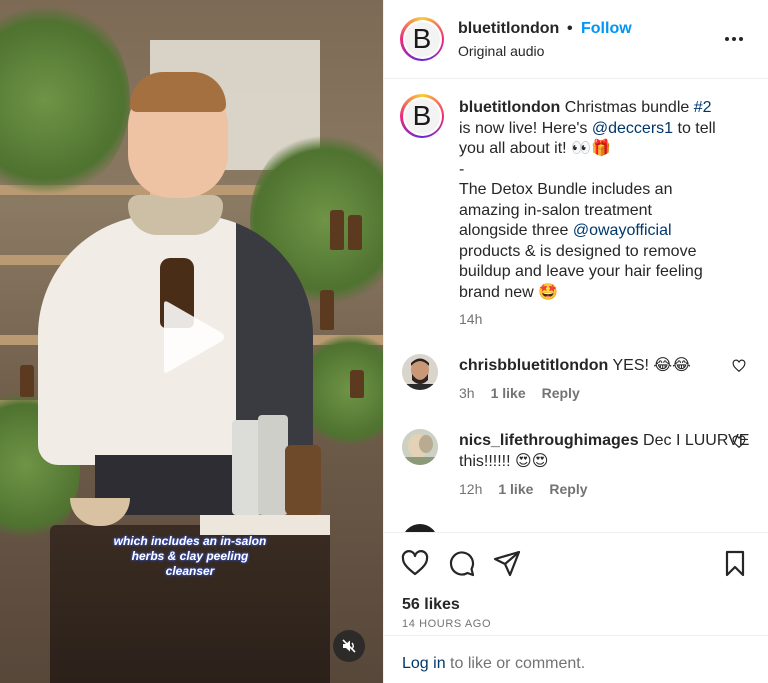 Image resolution: width=768 pixels, height=683 pixels. I want to click on account-avatar: B, so click(422, 39).